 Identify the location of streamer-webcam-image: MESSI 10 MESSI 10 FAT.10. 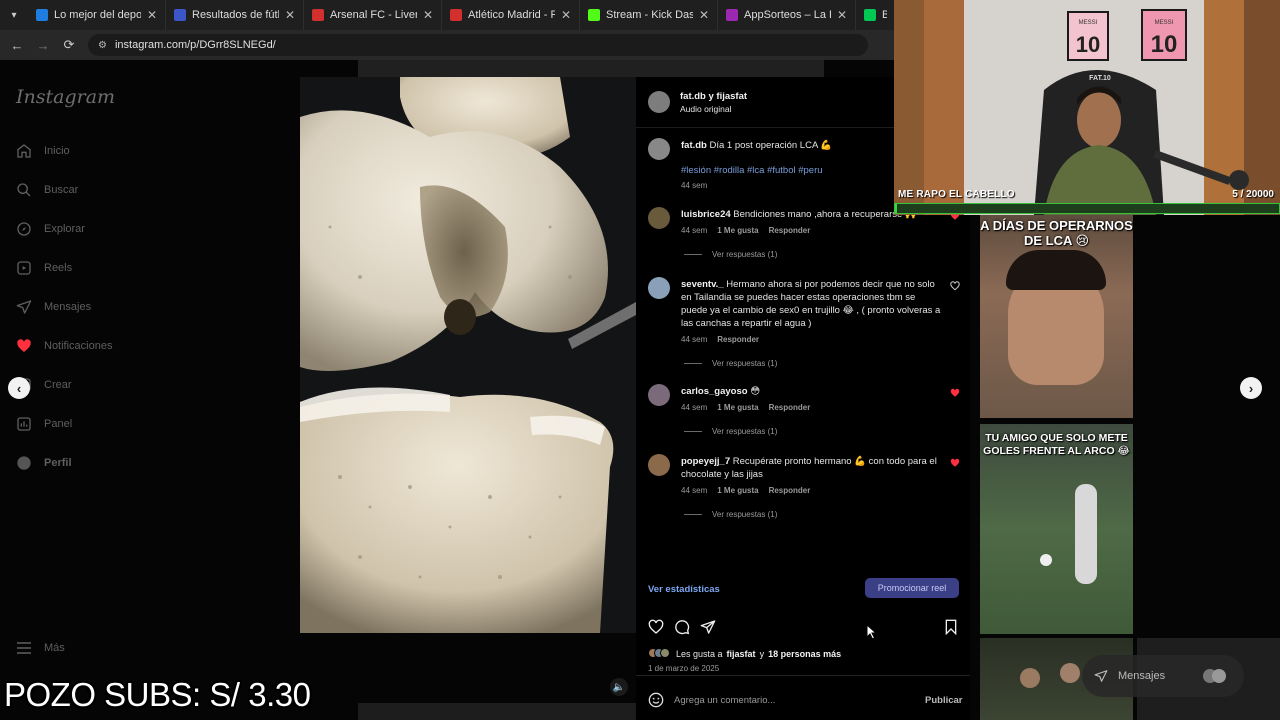
(1087, 107).